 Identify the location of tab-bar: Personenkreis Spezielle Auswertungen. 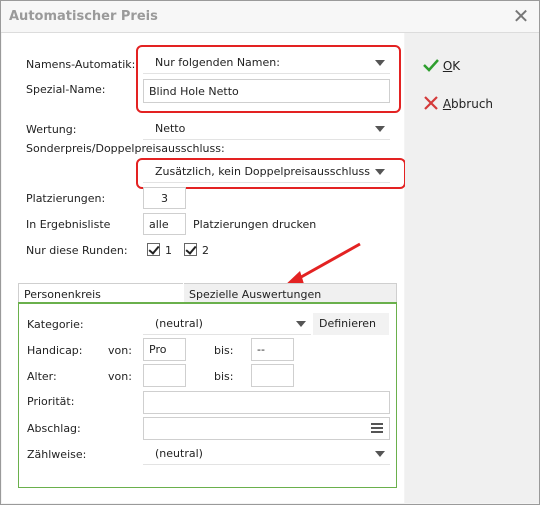
(207, 293).